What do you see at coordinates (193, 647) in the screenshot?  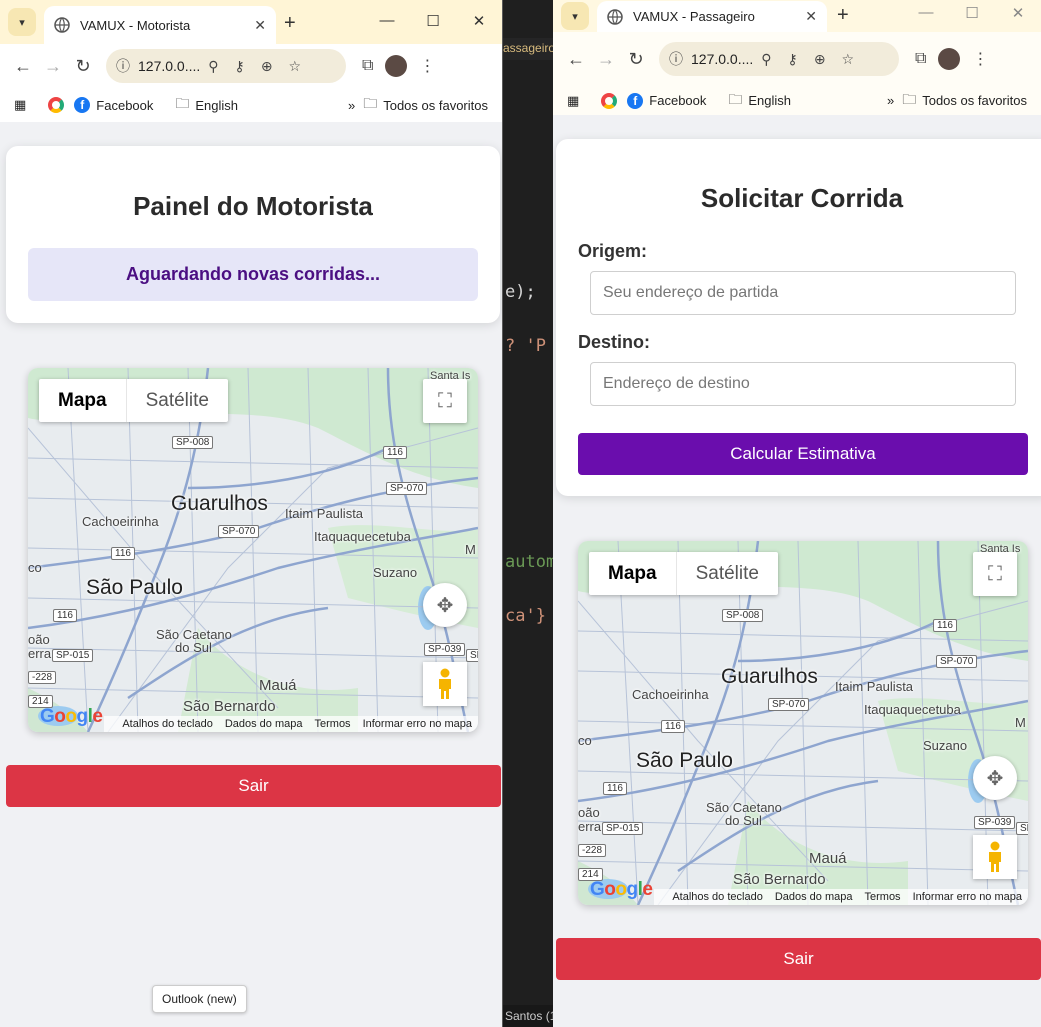 I see `map-label: do Sul` at bounding box center [193, 647].